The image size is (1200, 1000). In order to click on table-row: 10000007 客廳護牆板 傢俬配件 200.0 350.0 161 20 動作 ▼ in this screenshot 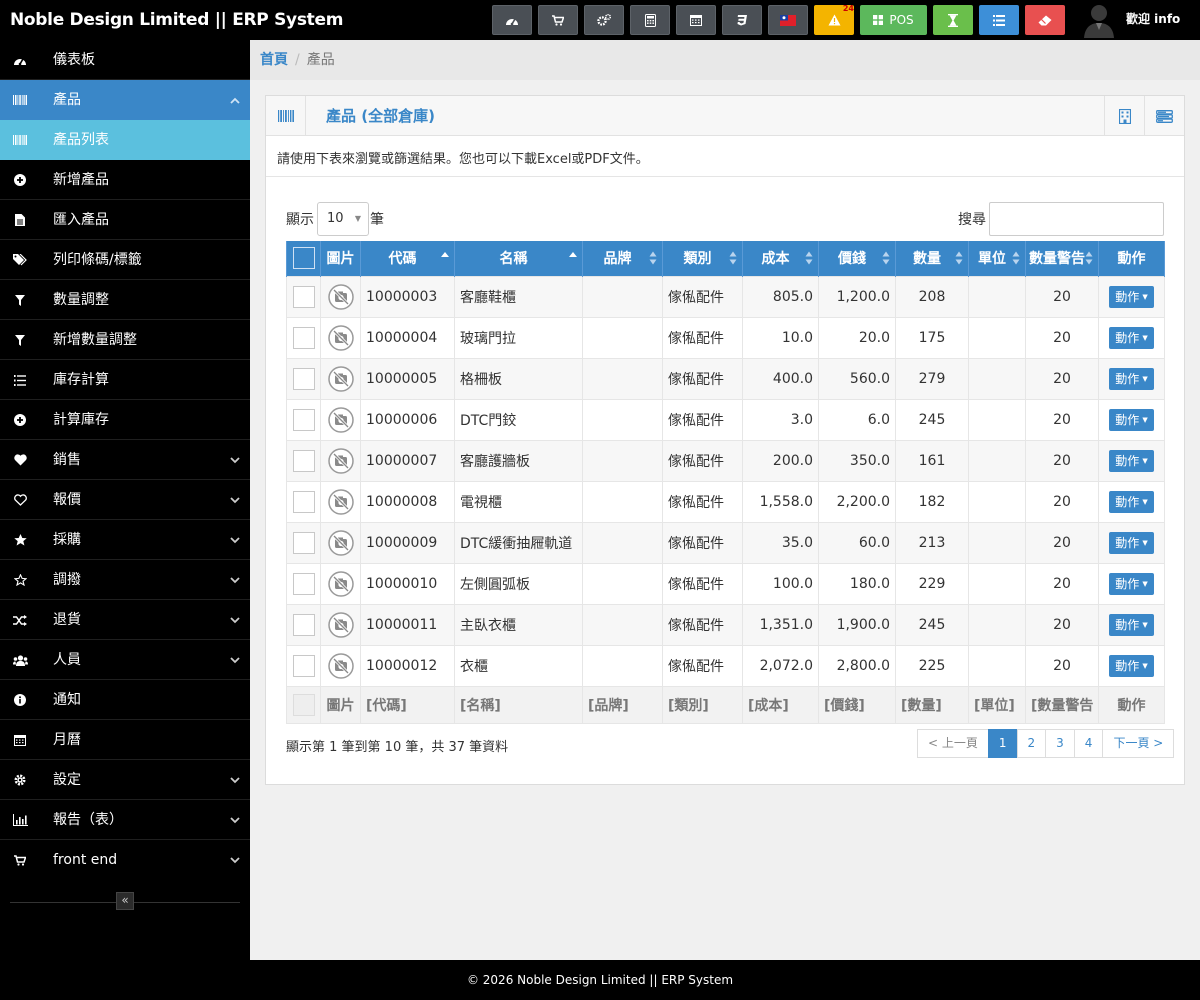, I will do `click(725, 460)`.